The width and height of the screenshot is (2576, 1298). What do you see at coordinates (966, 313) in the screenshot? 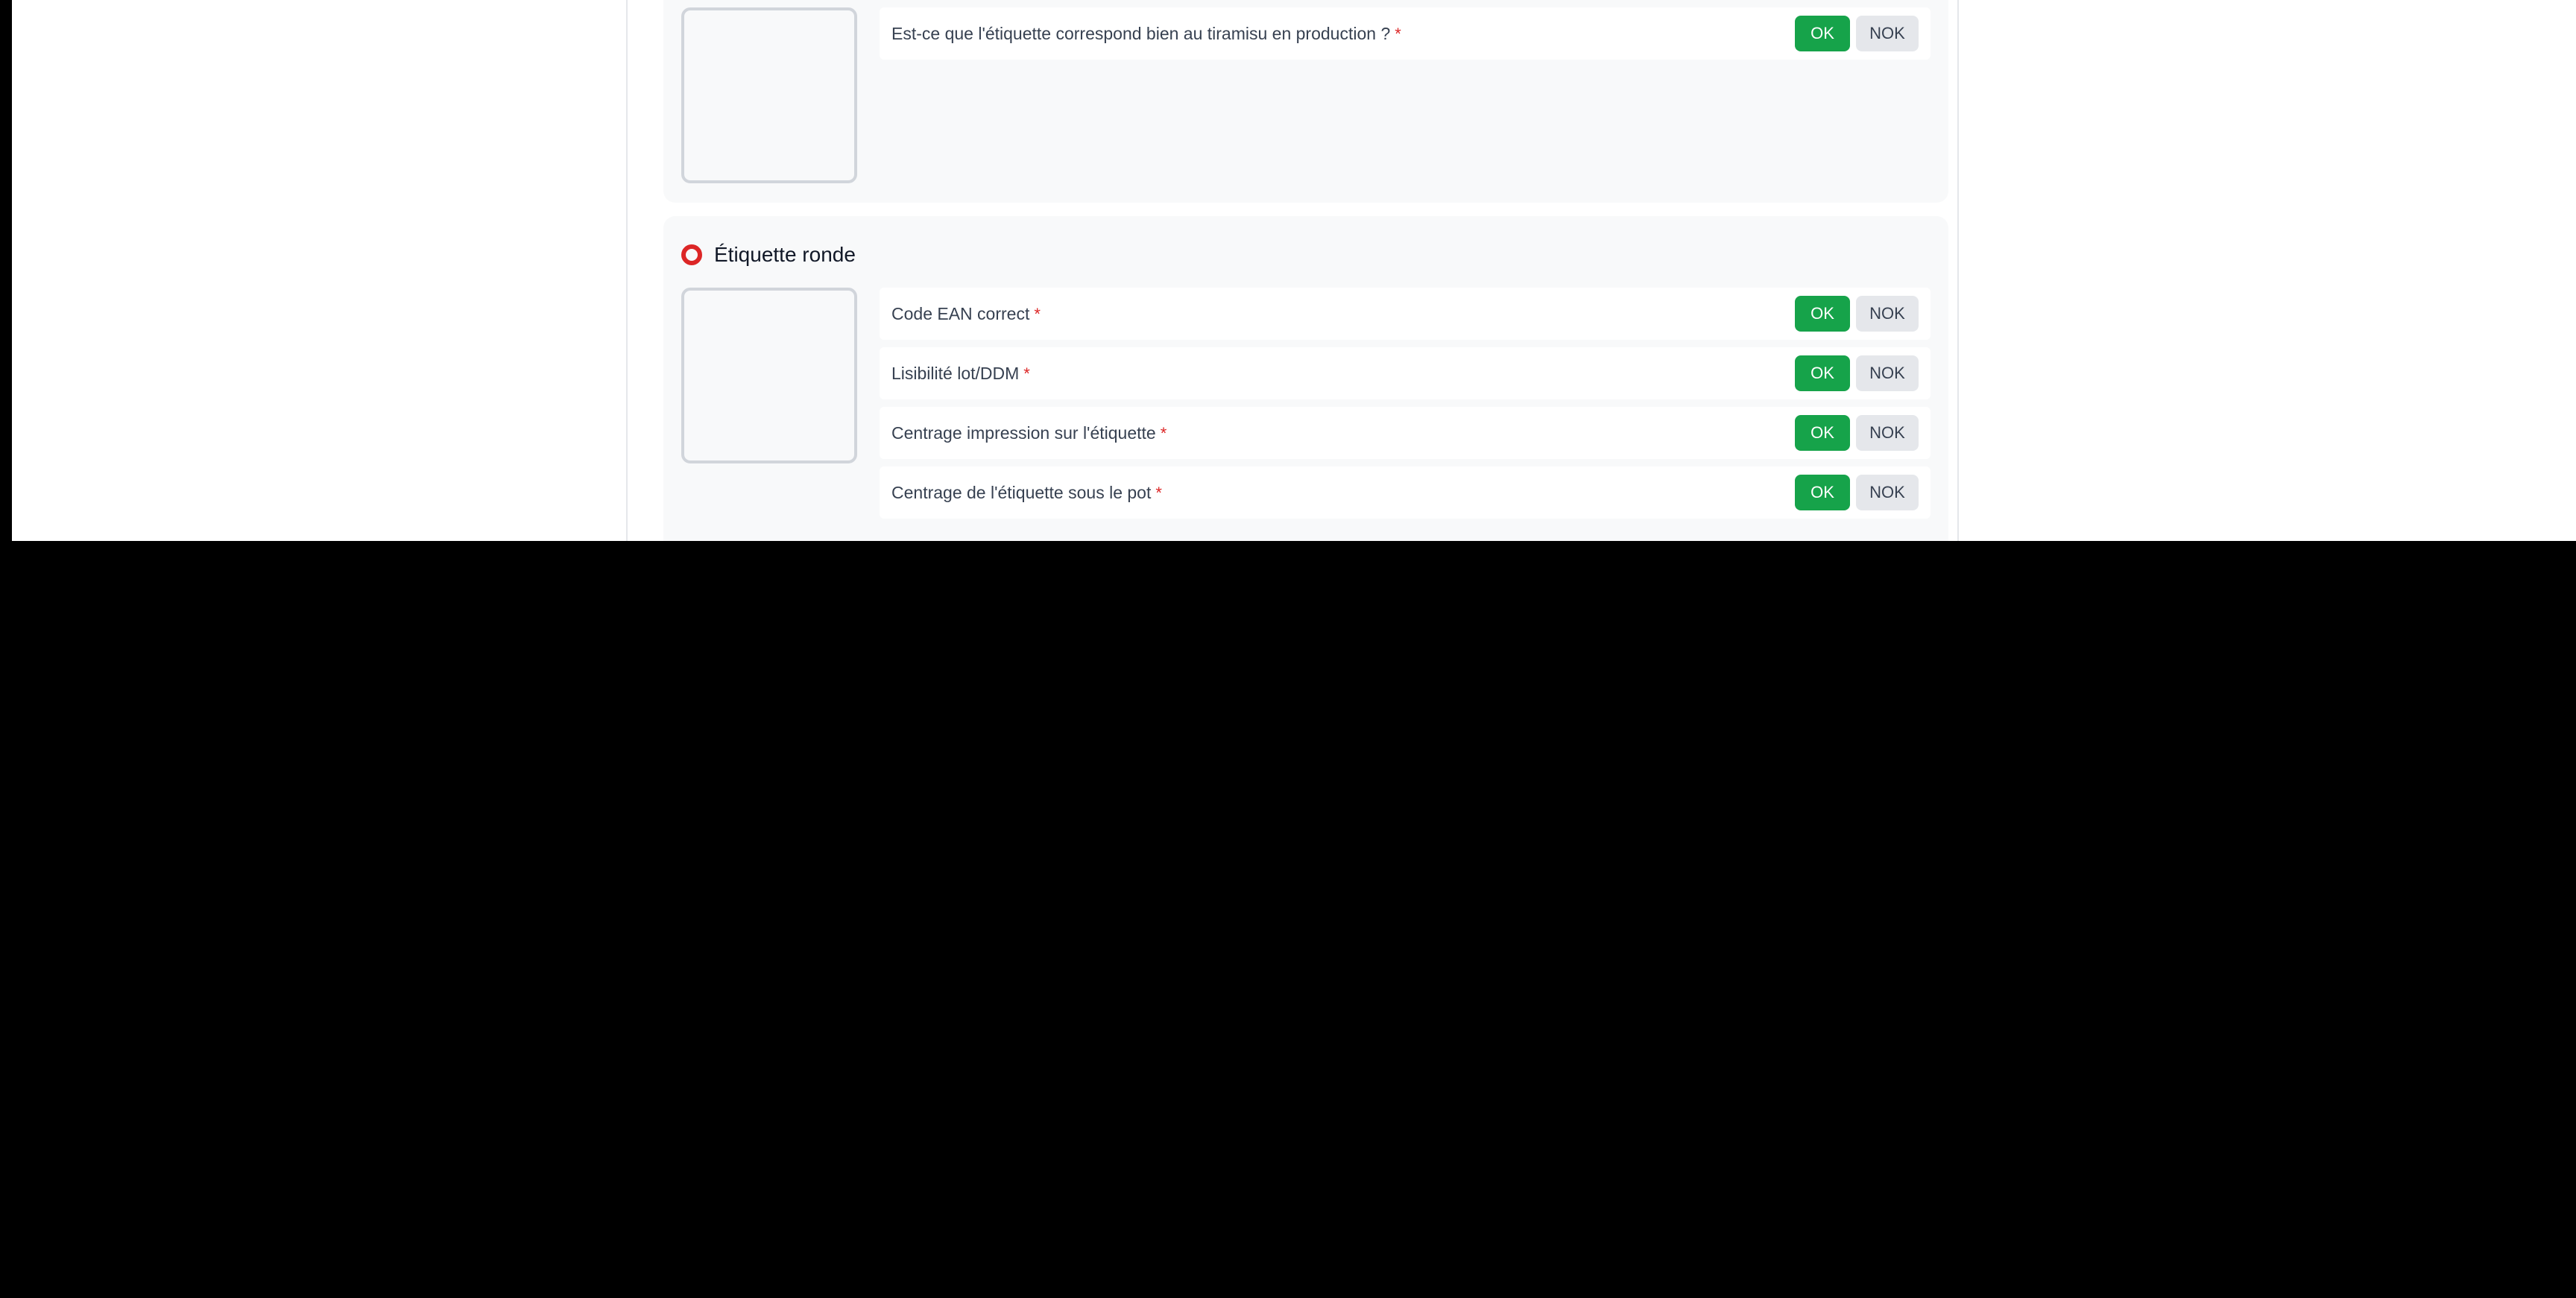
I see `question-label: Code EAN correct *` at bounding box center [966, 313].